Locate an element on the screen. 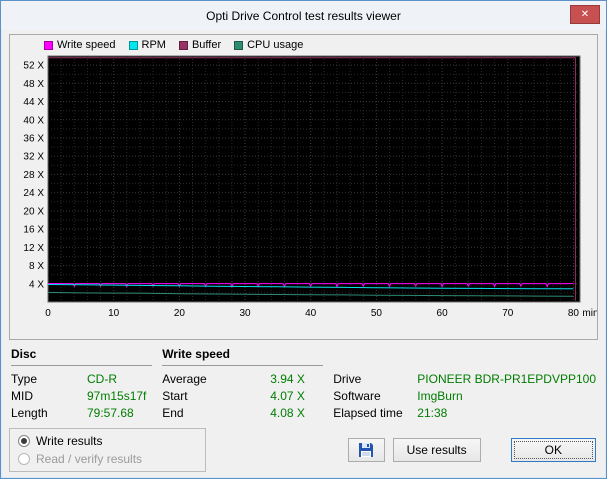  write-results-radio: Write results is located at coordinates (105, 440).